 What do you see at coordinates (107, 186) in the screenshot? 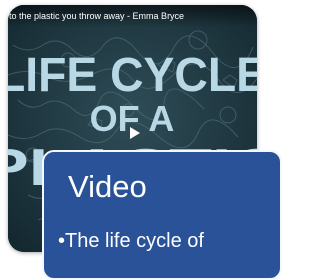
I see `slide-title: Video` at bounding box center [107, 186].